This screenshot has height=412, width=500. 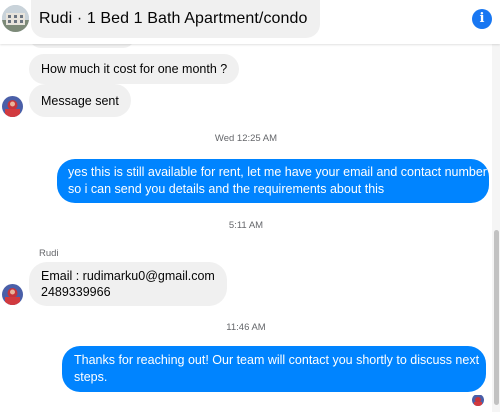 I want to click on info-icon: i, so click(x=482, y=19).